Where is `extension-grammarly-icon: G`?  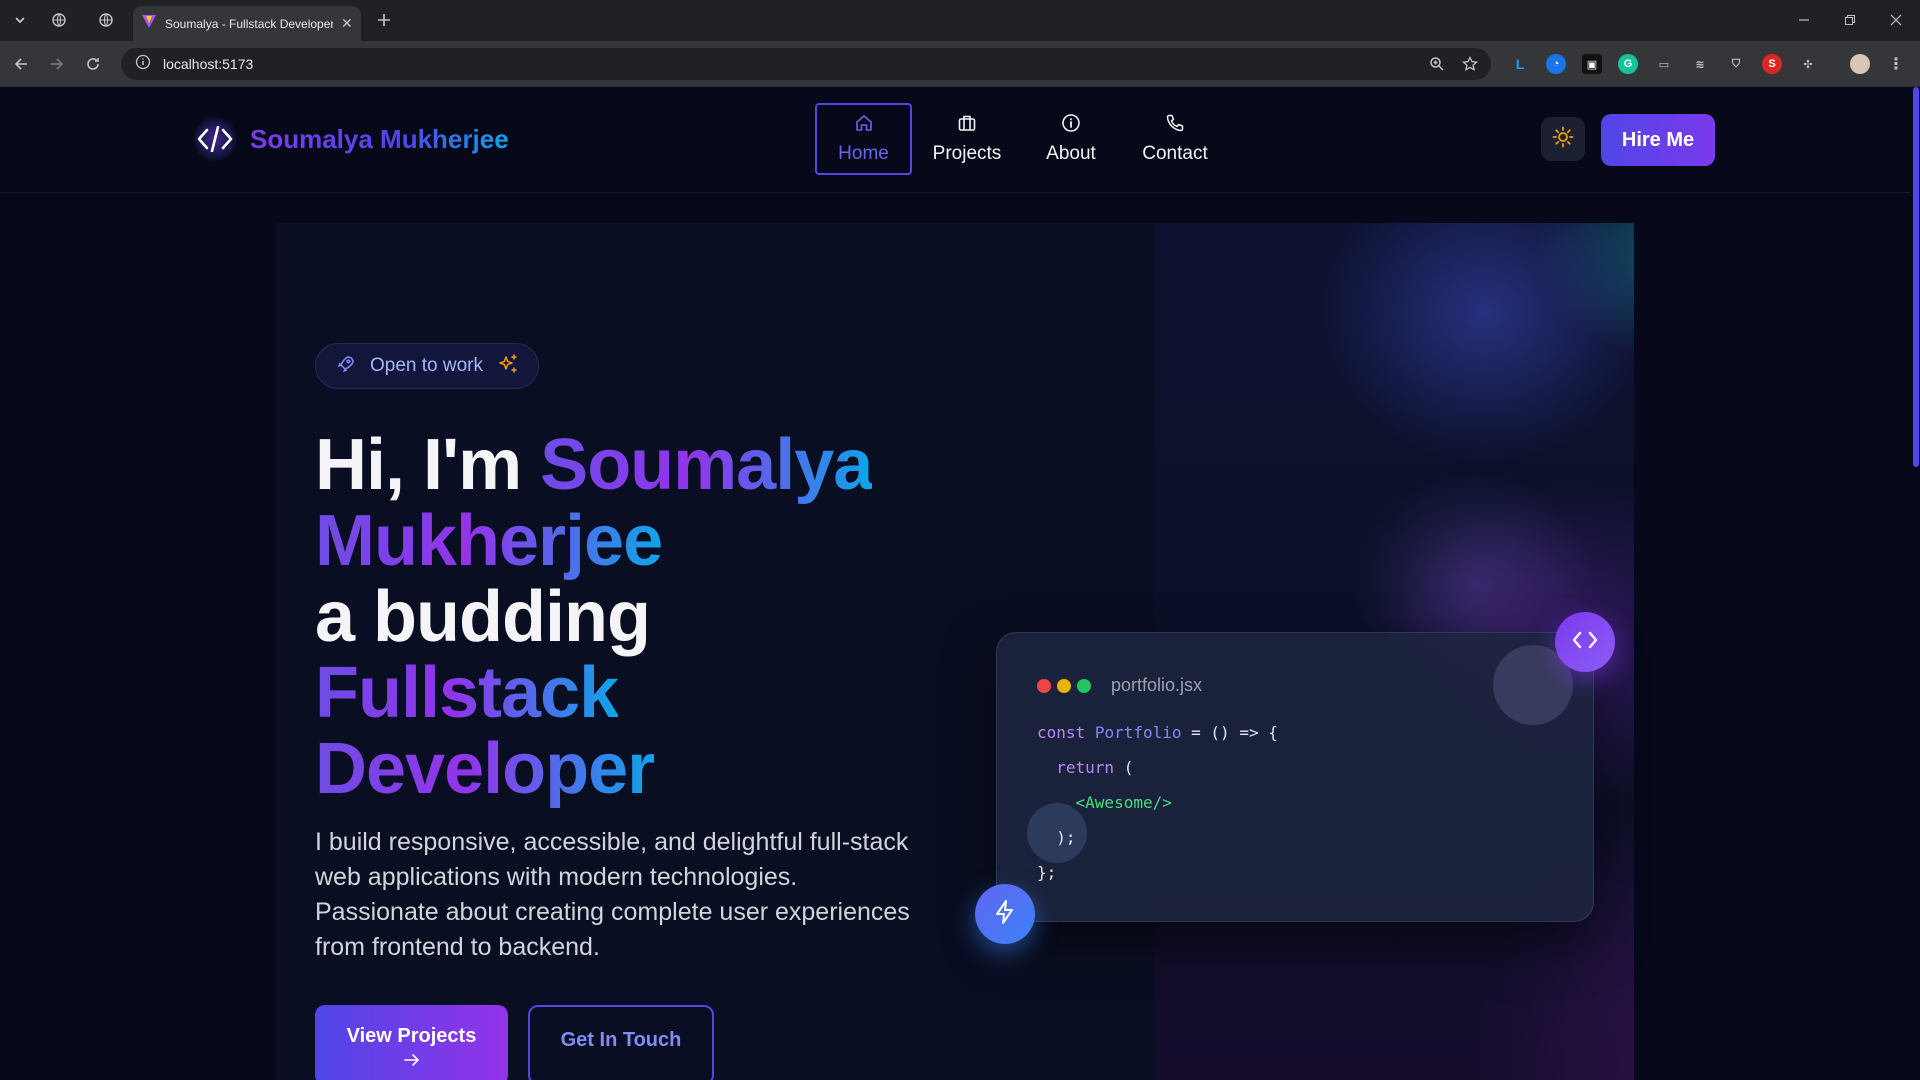 extension-grammarly-icon: G is located at coordinates (1628, 64).